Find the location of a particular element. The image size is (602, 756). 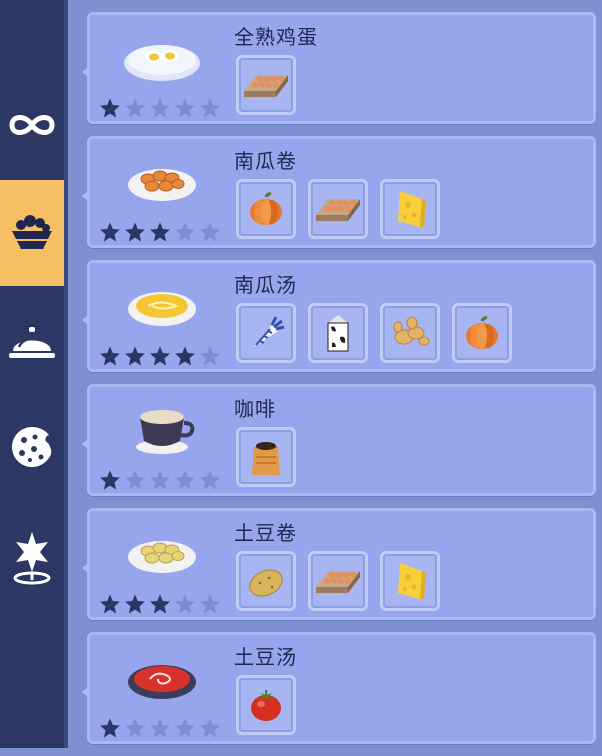

tab-infinity is located at coordinates (32, 125).